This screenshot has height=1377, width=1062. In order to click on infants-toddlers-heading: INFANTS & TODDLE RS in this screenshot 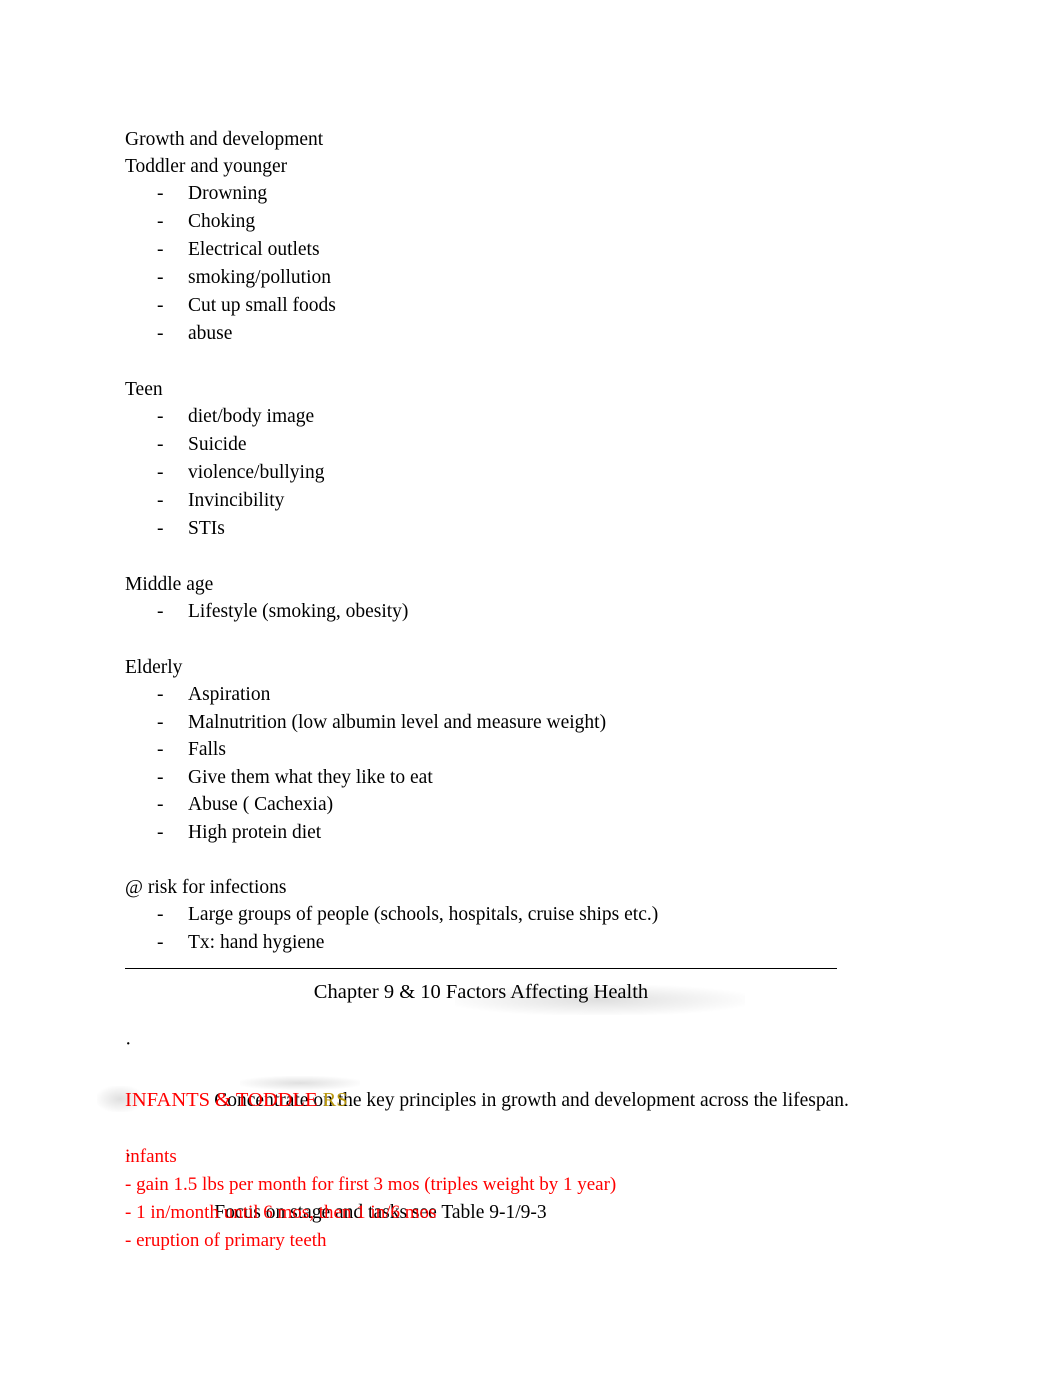, I will do `click(236, 1100)`.